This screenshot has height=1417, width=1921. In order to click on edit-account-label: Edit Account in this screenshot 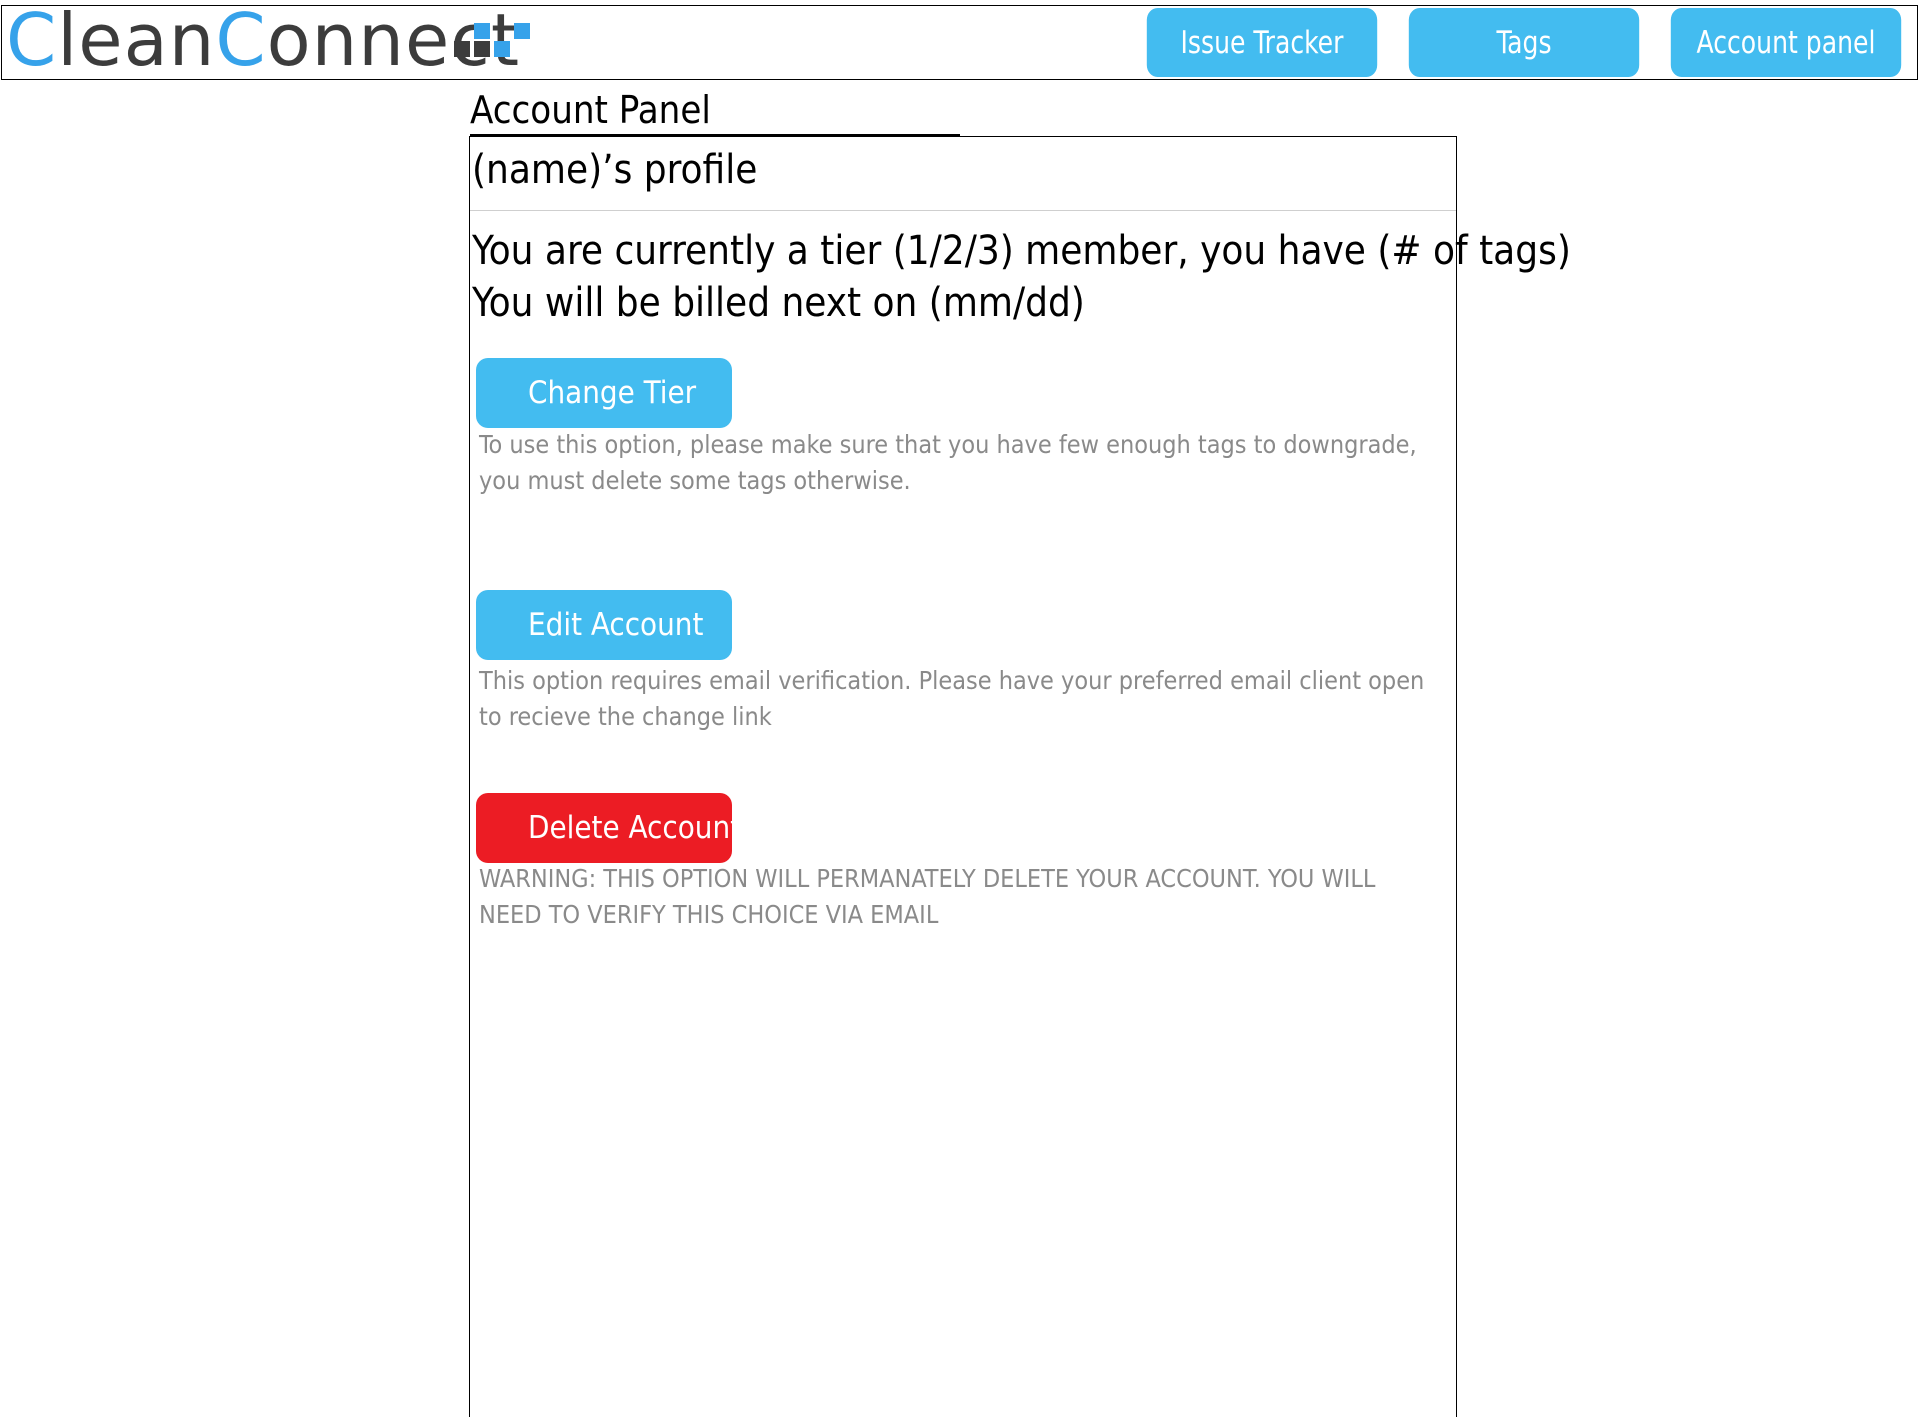, I will do `click(616, 625)`.